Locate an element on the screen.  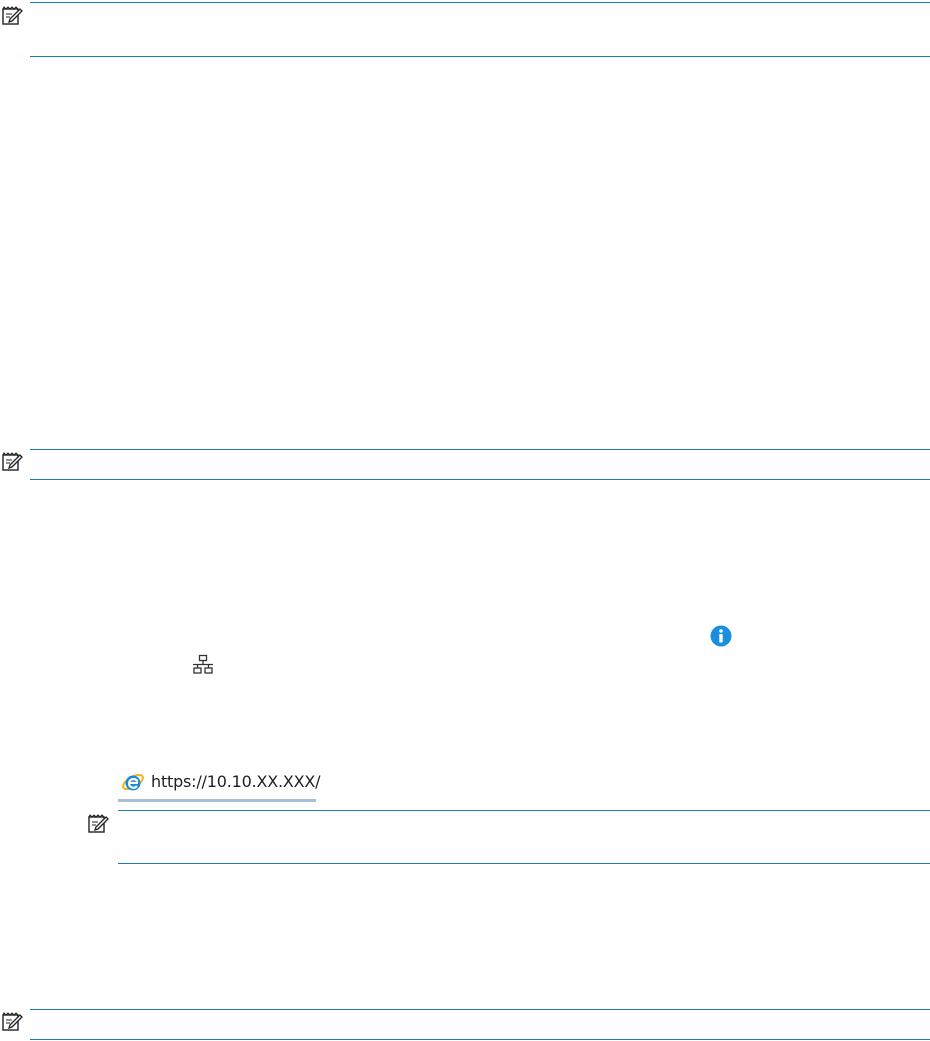
address-bar-url: https://10.10.XX.XXX/ is located at coordinates (236, 781).